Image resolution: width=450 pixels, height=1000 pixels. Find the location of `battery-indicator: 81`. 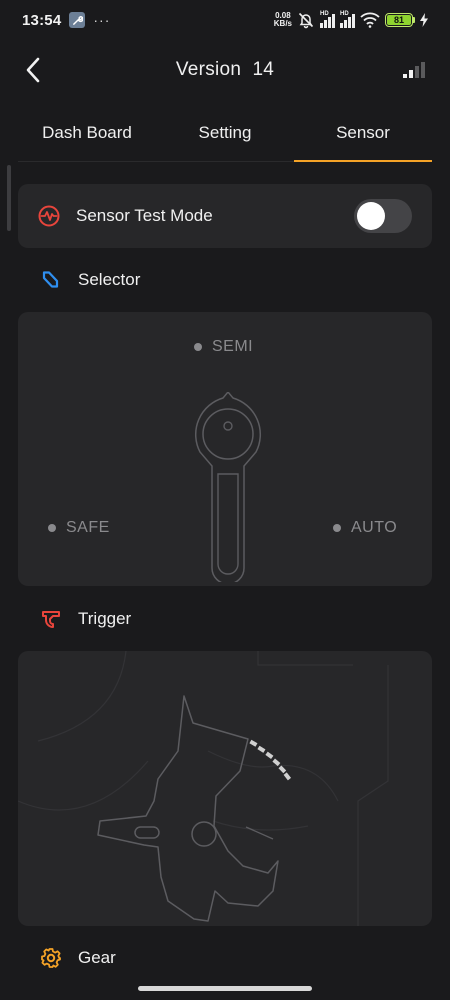

battery-indicator: 81 is located at coordinates (400, 20).